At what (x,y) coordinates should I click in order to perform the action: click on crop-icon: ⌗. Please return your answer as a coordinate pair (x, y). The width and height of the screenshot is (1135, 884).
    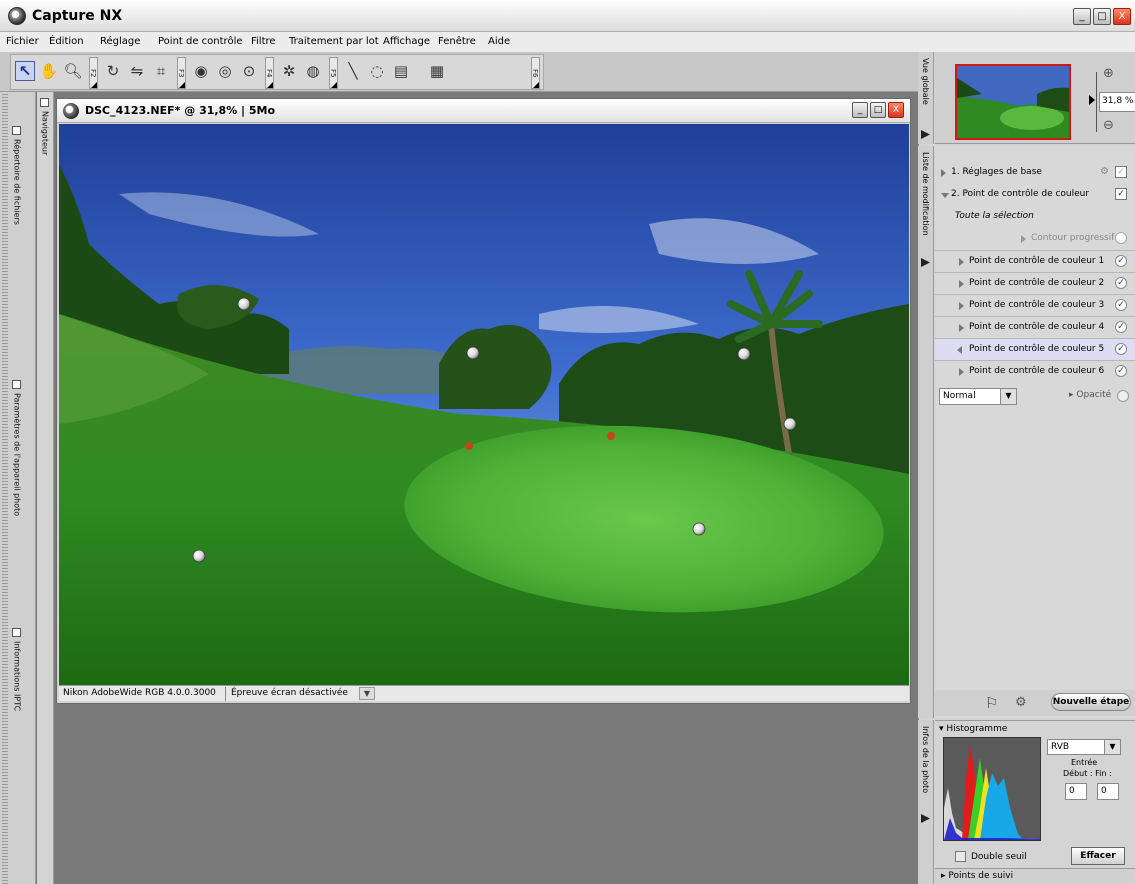
    Looking at the image, I should click on (161, 71).